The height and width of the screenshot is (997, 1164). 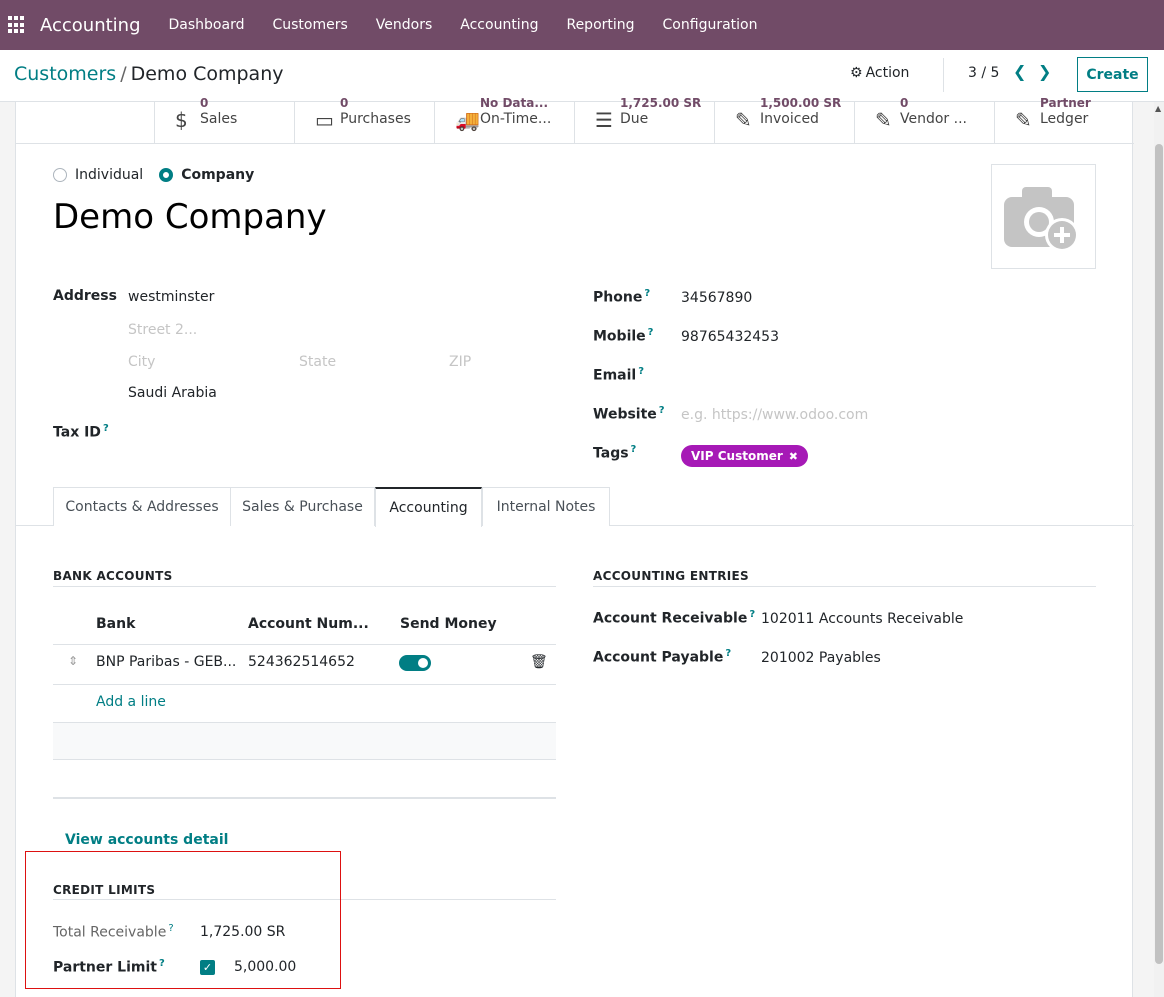 What do you see at coordinates (404, 25) in the screenshot?
I see `nav-vendors: Vendors` at bounding box center [404, 25].